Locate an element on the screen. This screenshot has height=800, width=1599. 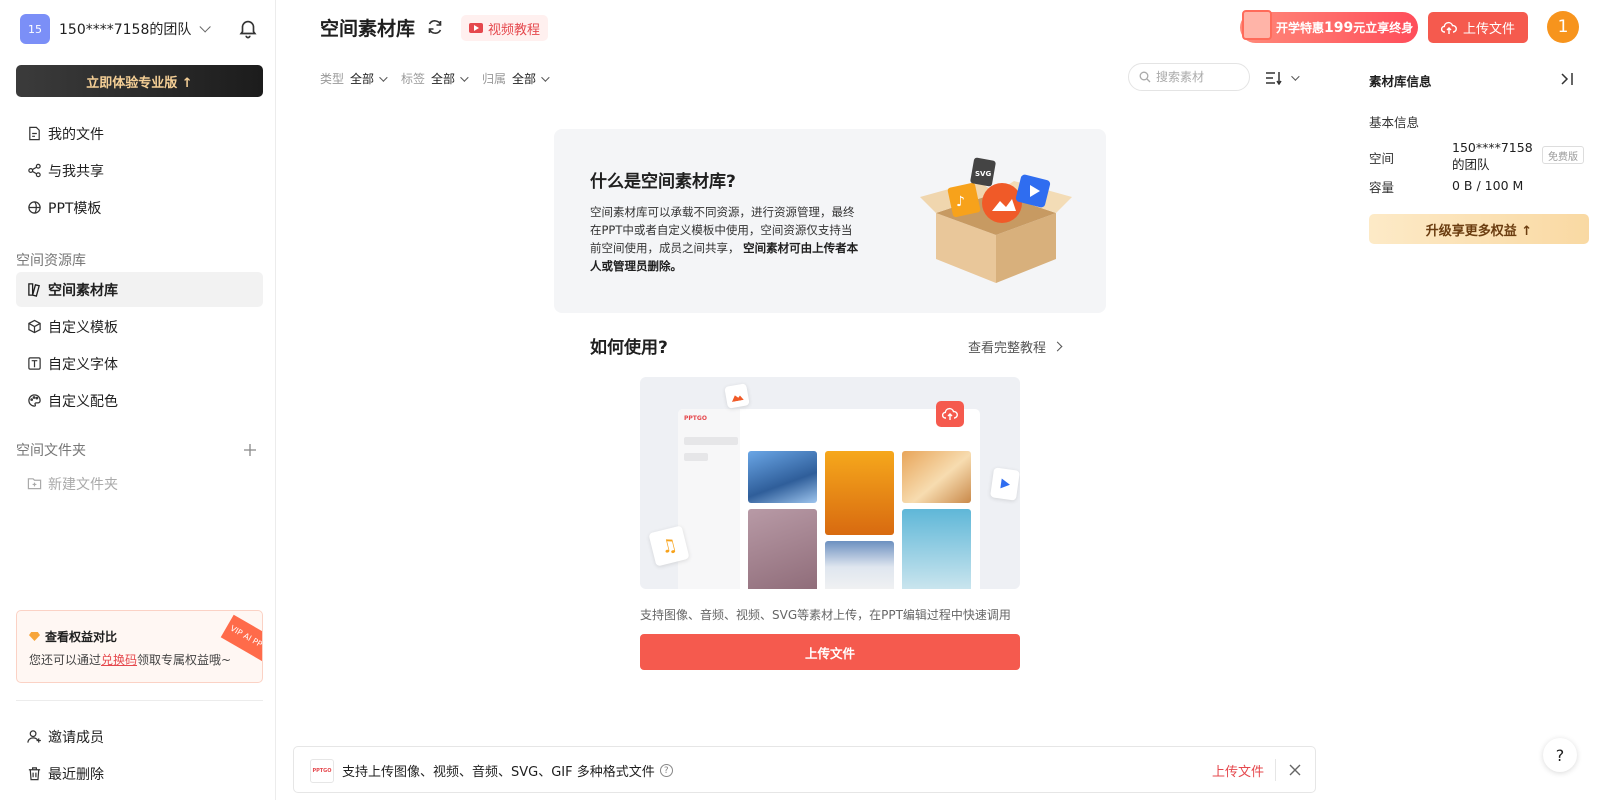
new-folder-button: 新建文件夹 is located at coordinates (139, 483).